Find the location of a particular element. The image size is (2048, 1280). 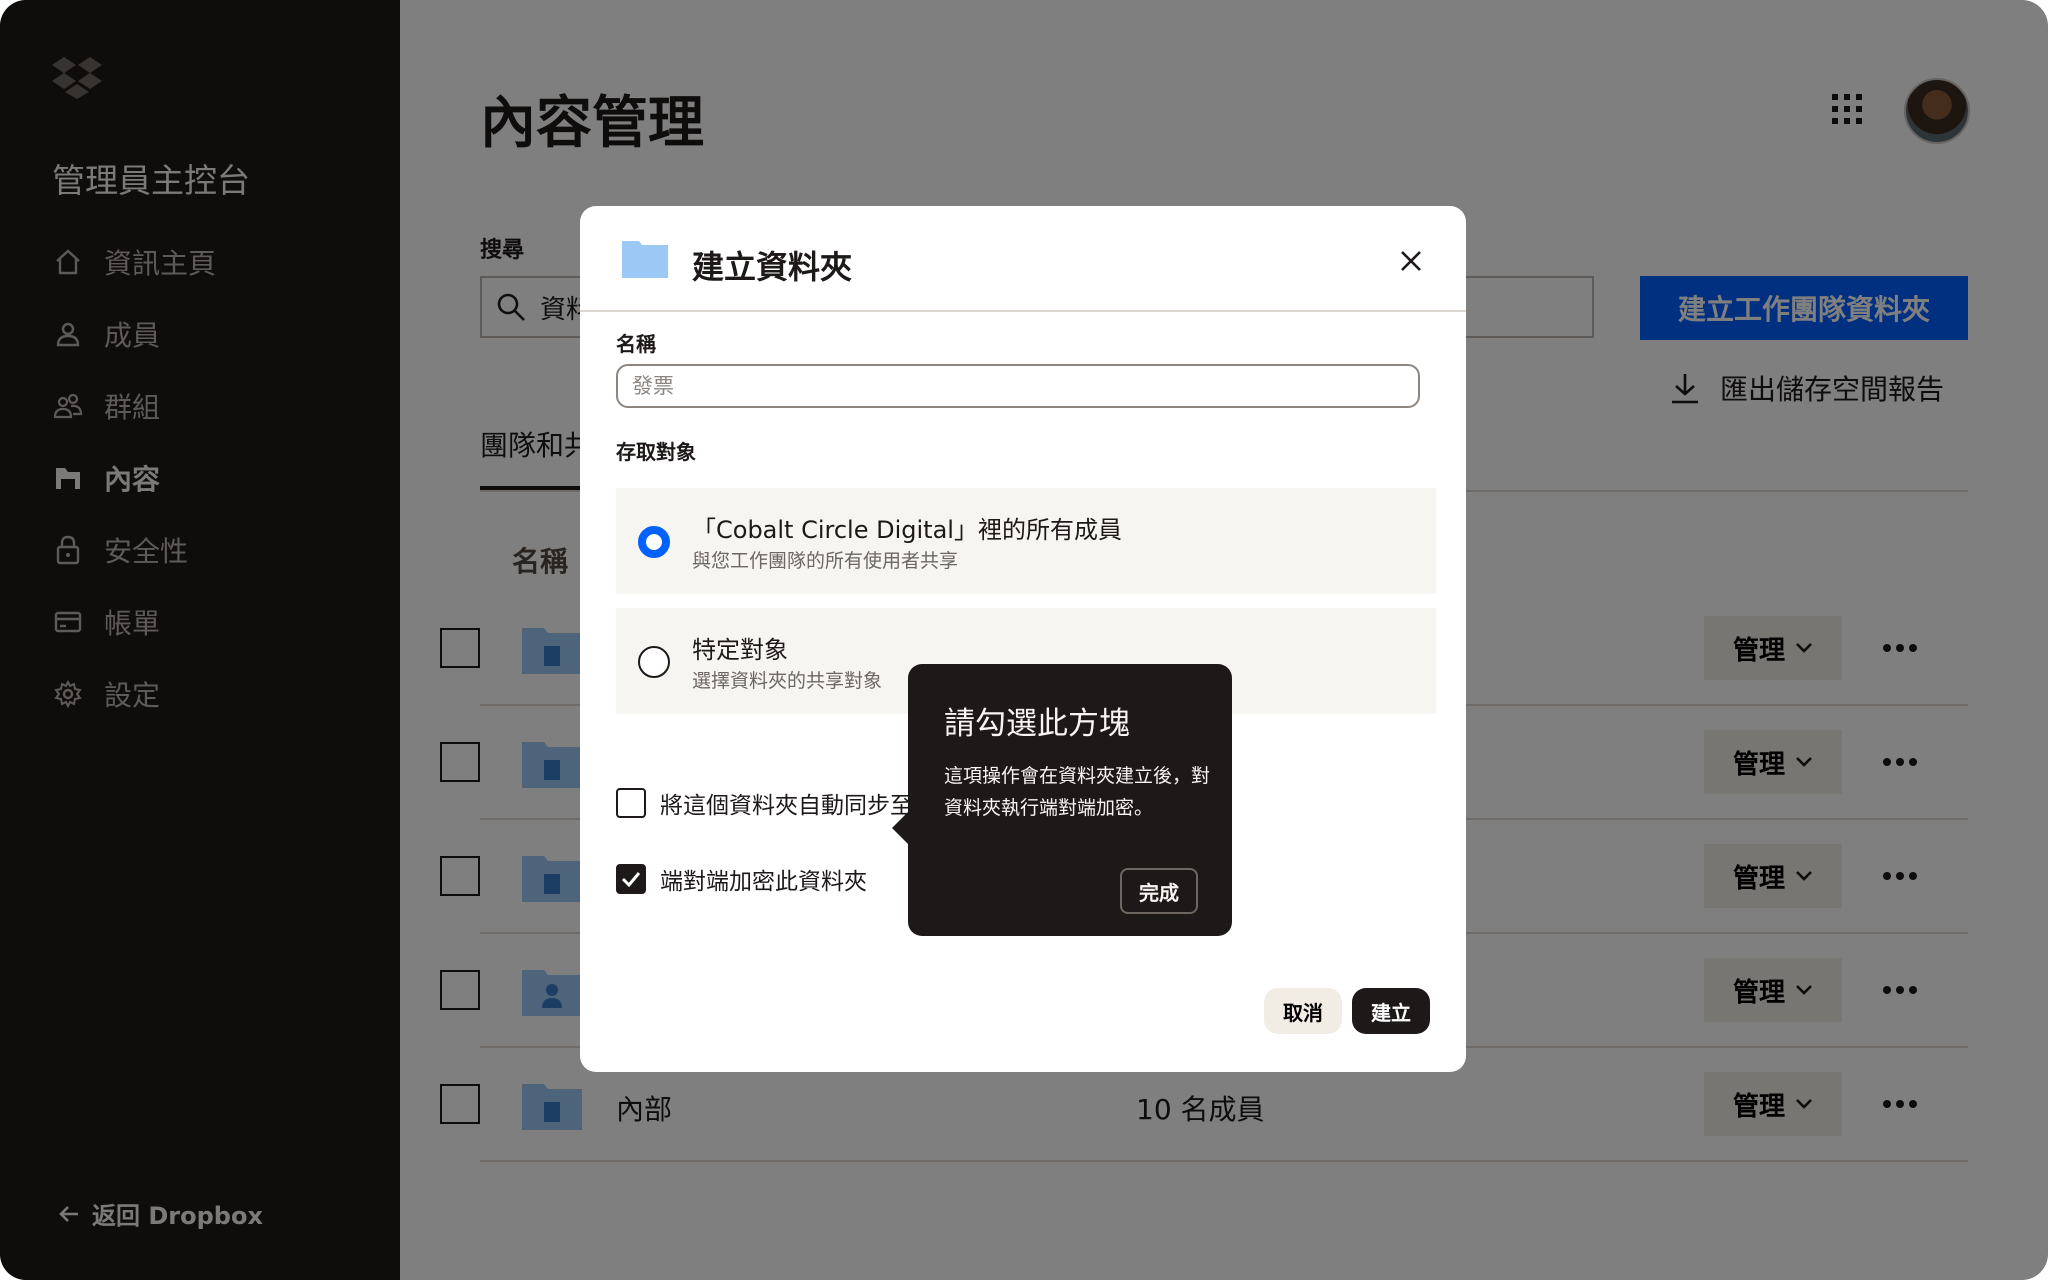

tooltip-body: 這項操作會在資料夾建立後，對資料夾執行端對端加密。 is located at coordinates (1077, 792).